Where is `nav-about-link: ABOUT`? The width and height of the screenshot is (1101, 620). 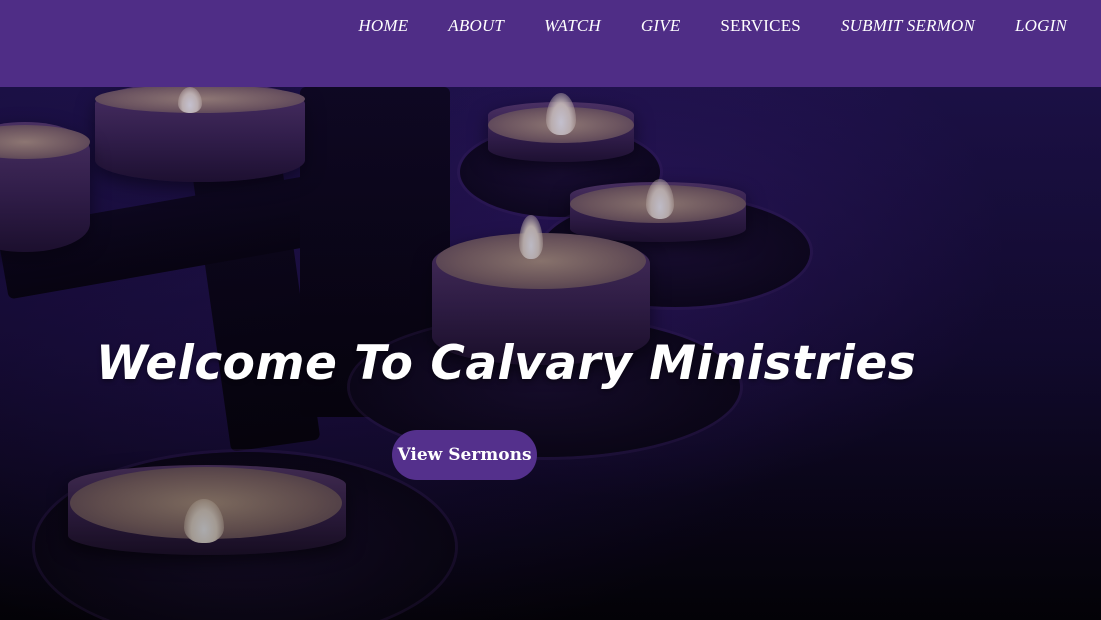
nav-about-link: ABOUT is located at coordinates (476, 26).